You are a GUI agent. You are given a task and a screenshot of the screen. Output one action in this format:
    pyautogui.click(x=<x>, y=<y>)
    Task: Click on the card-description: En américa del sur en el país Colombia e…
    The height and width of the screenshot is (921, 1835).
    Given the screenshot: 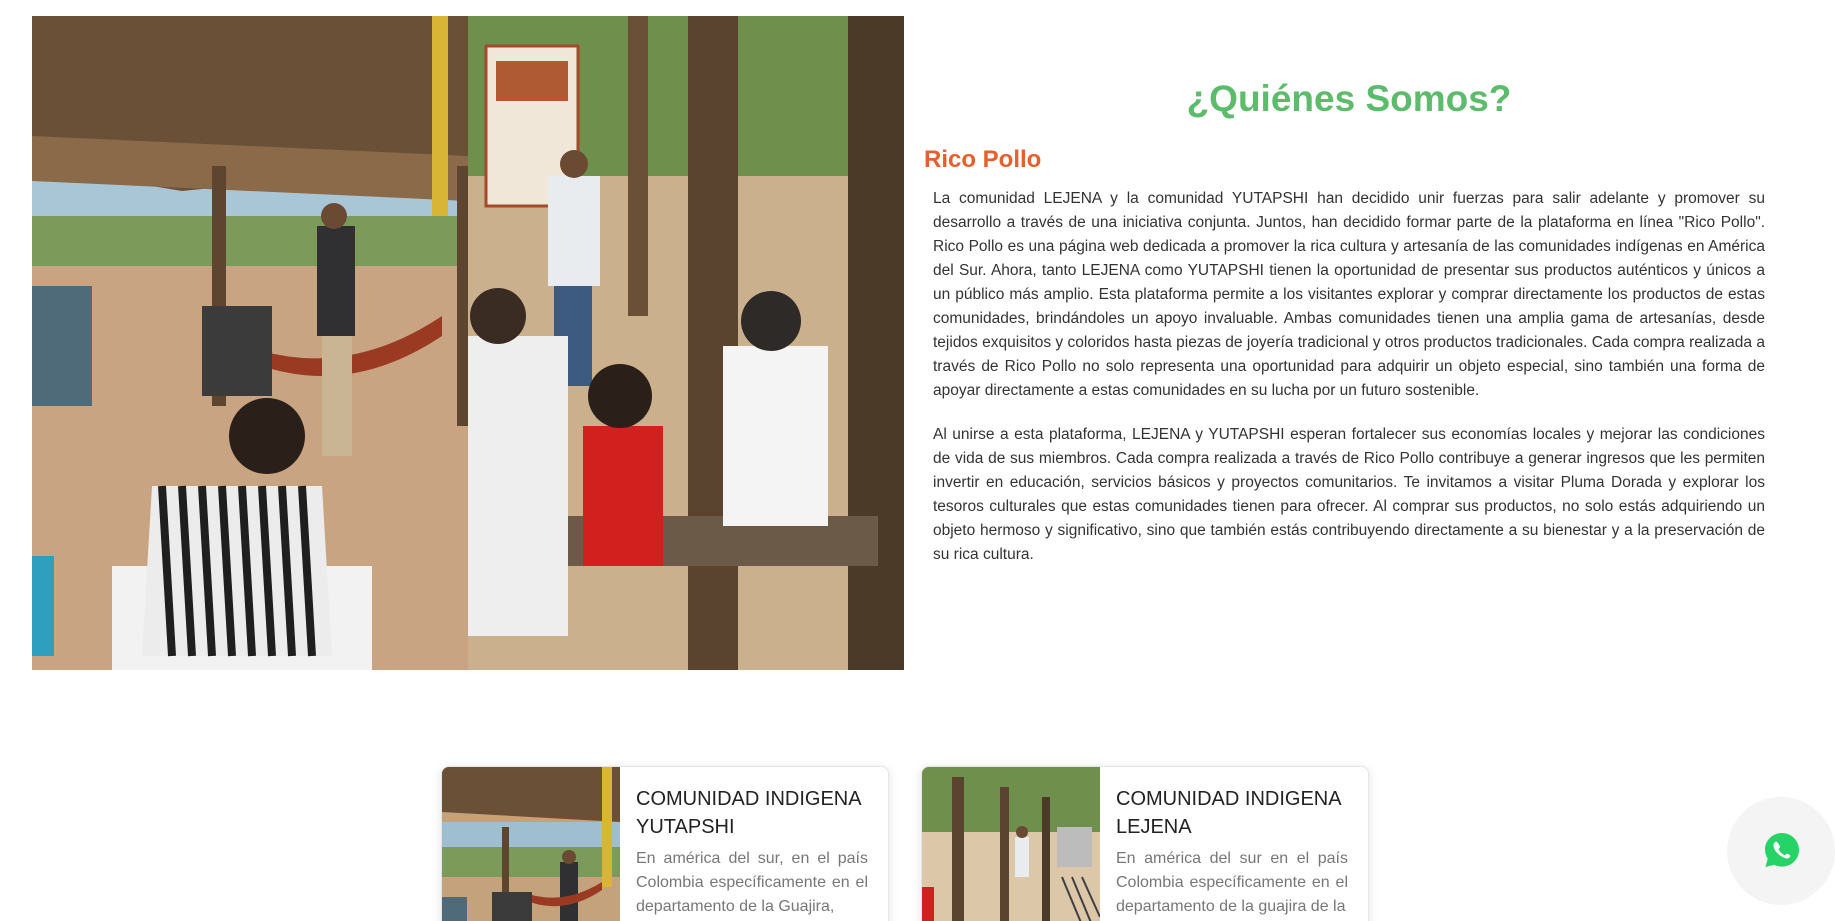 What is the action you would take?
    pyautogui.click(x=1232, y=882)
    